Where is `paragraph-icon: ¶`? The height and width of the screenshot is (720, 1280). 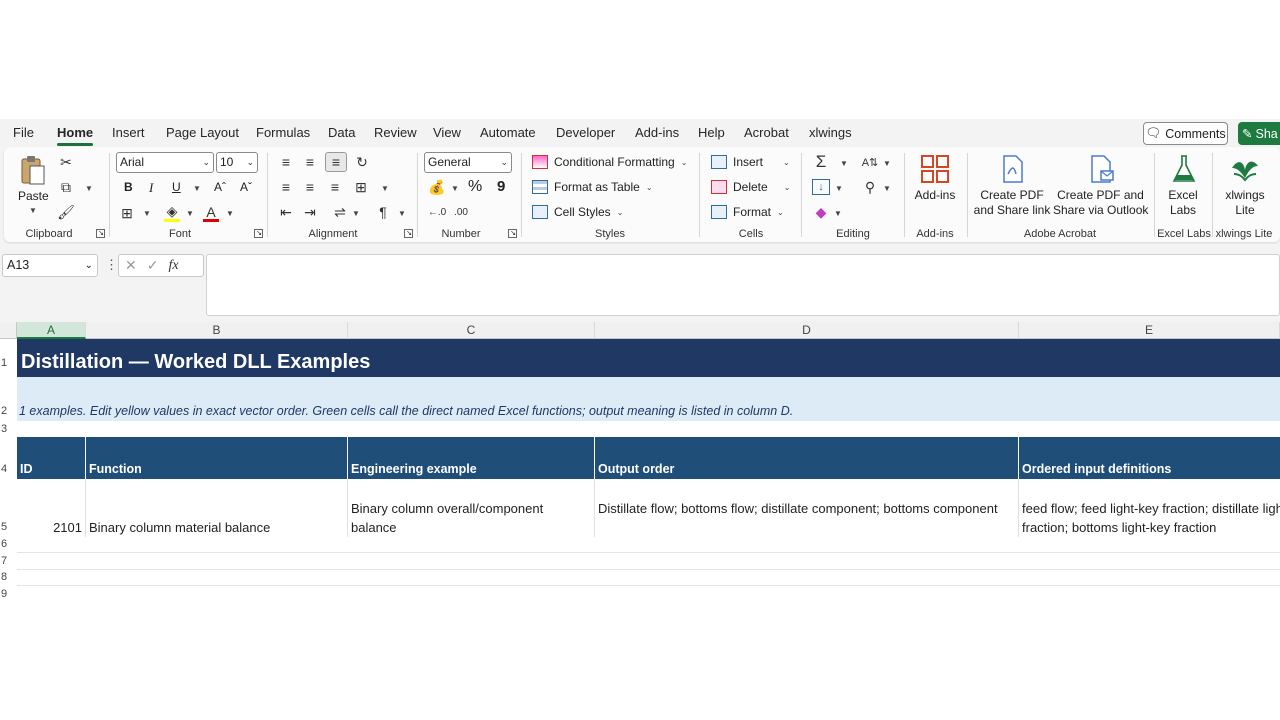
paragraph-icon: ¶ is located at coordinates (383, 212).